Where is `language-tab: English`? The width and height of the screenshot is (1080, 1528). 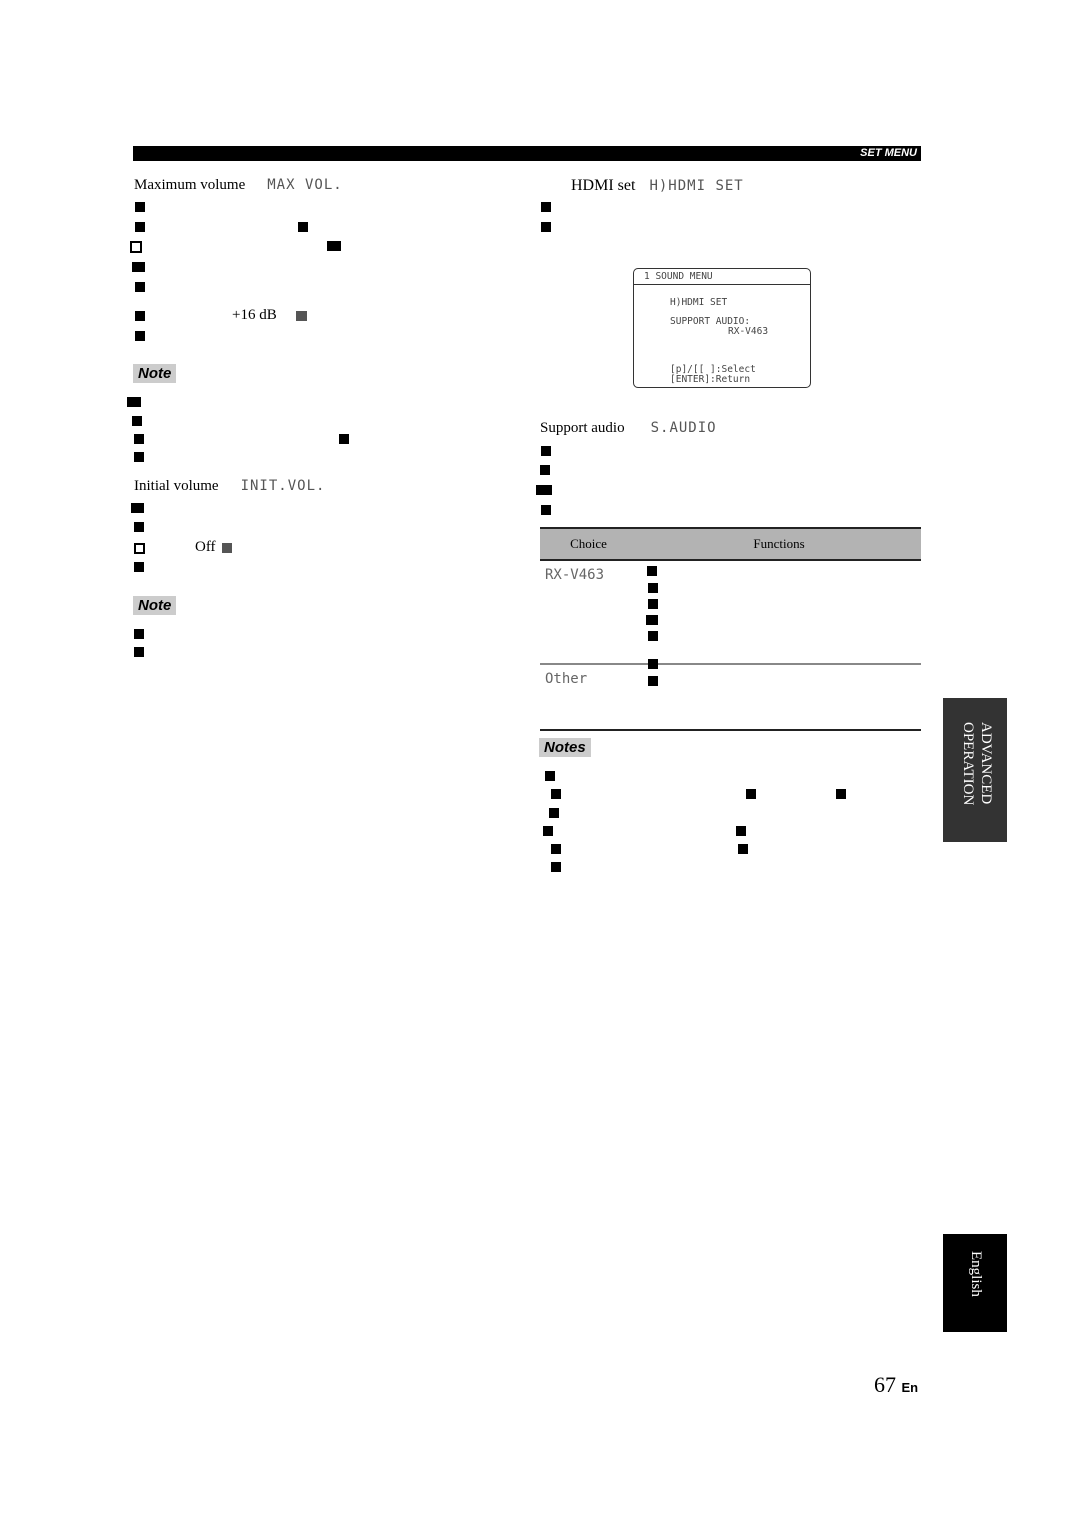
language-tab: English is located at coordinates (975, 1283).